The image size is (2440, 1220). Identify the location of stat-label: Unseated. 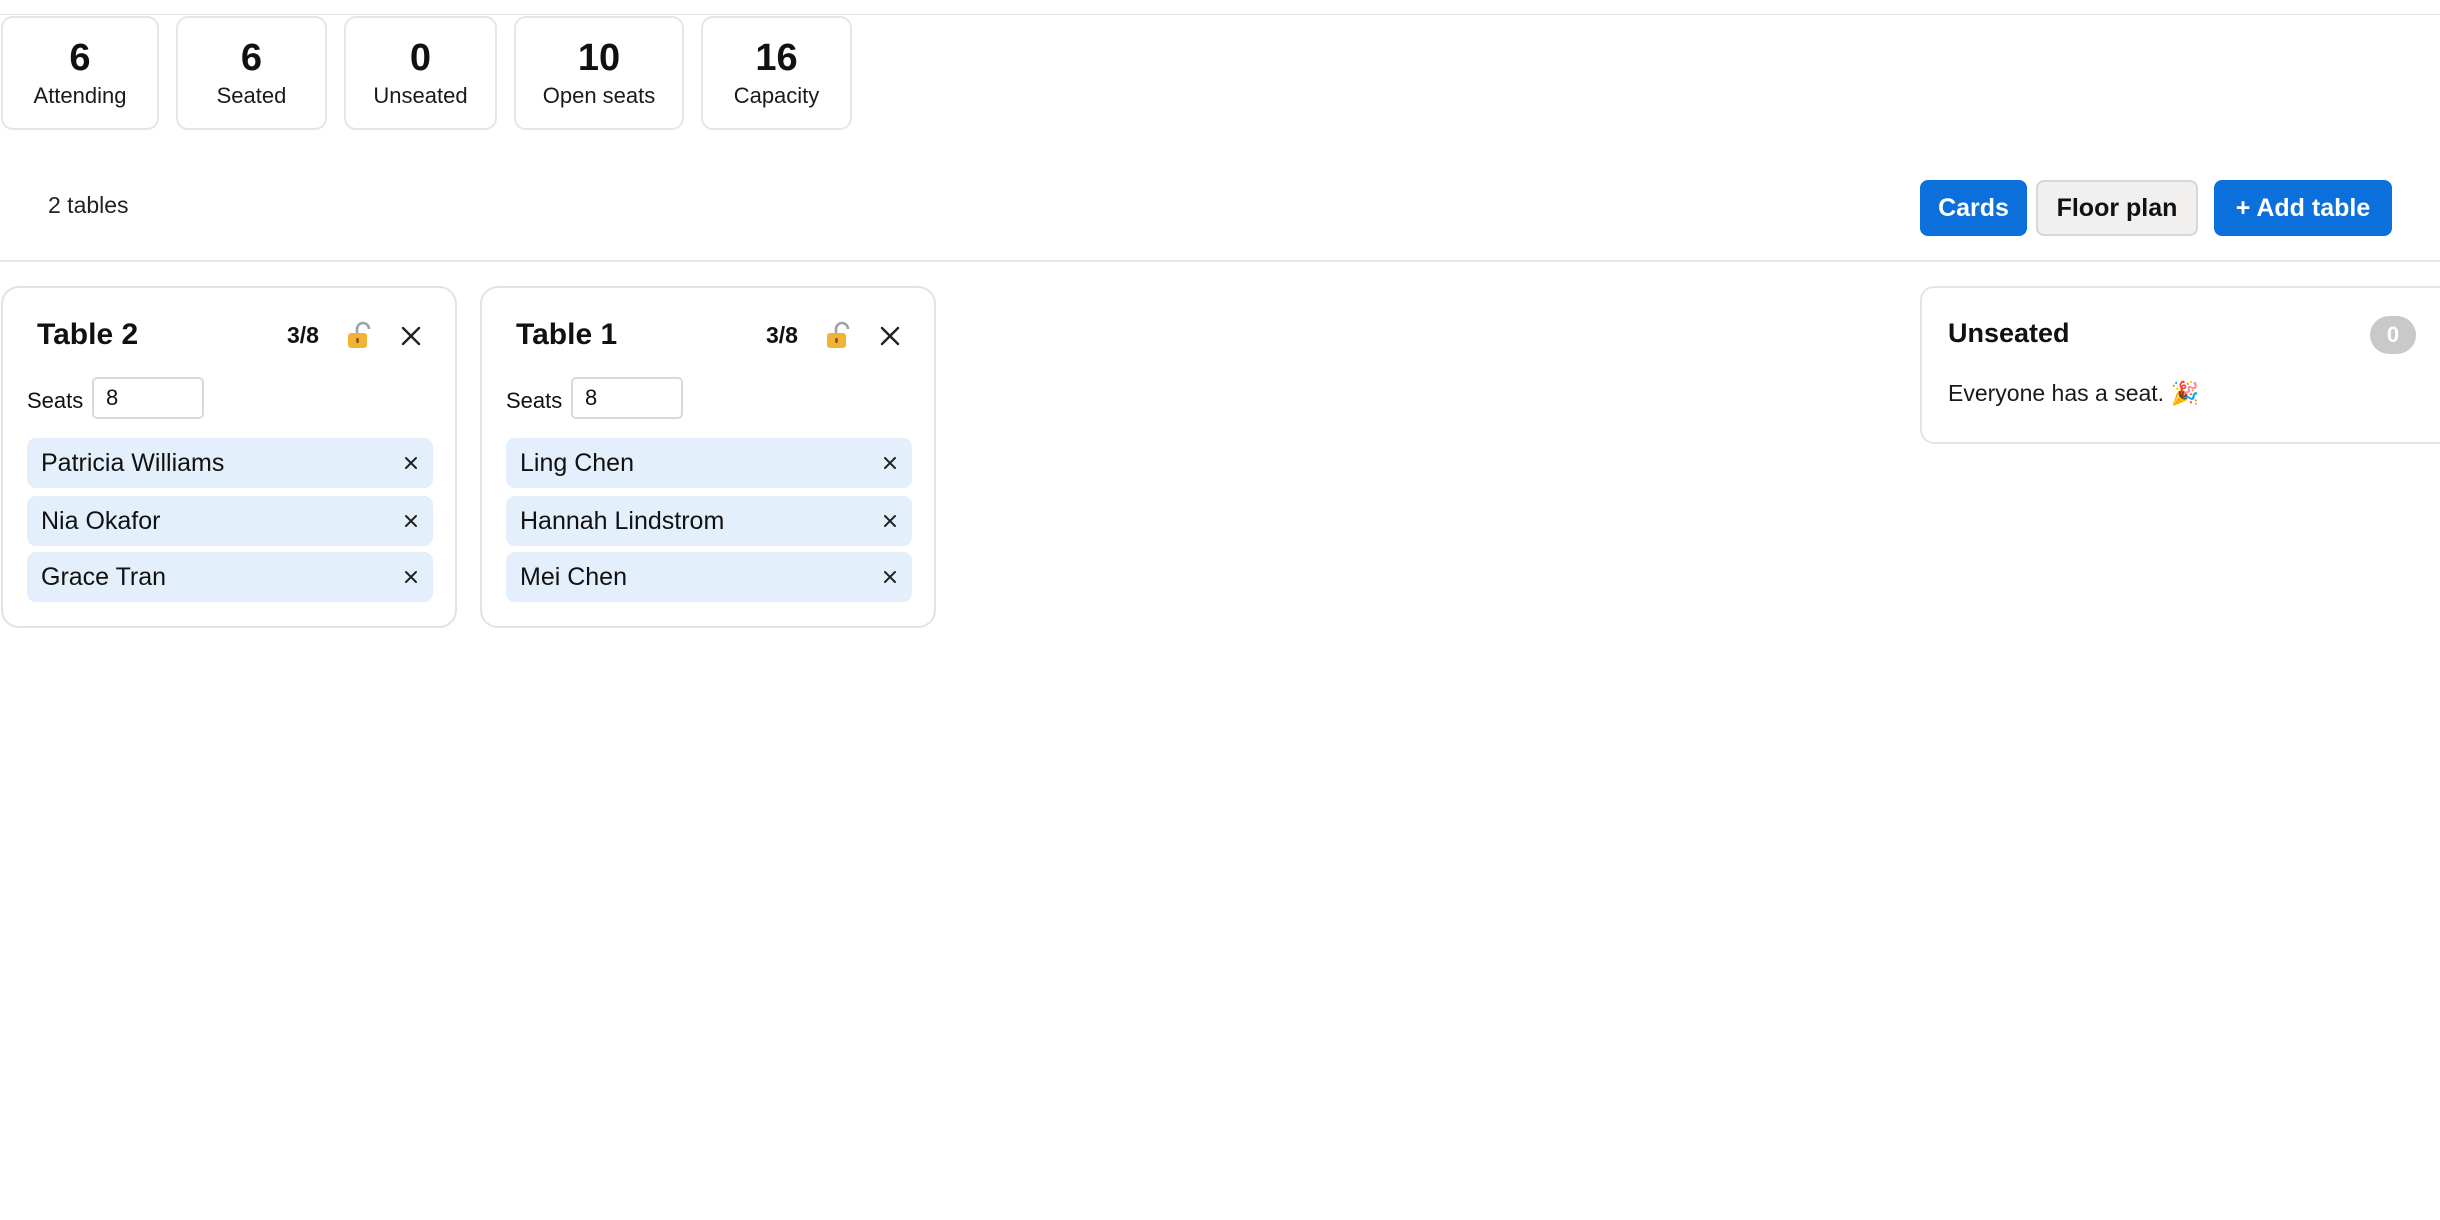
(420, 95).